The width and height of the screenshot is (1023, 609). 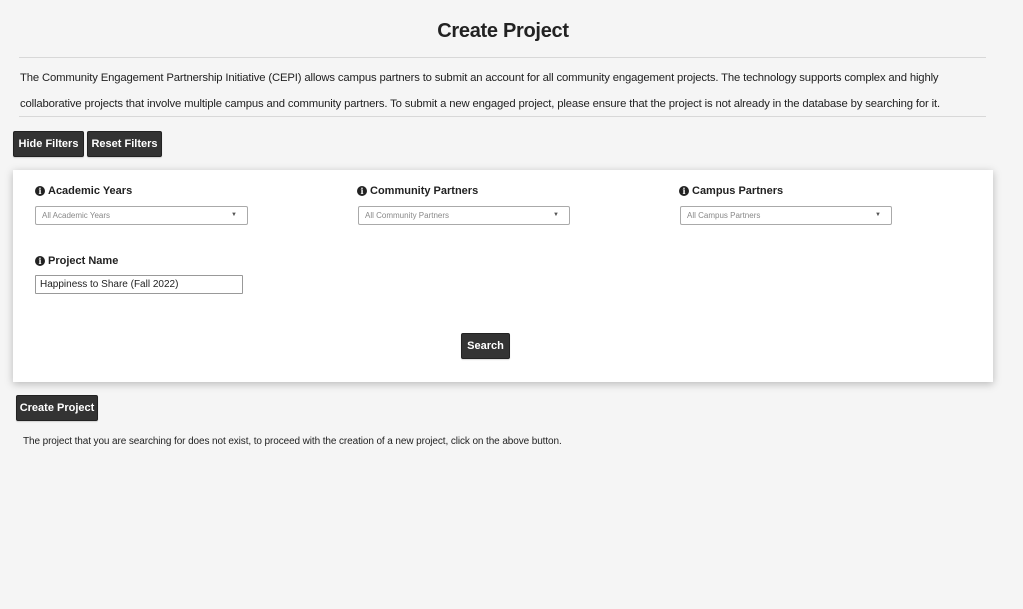 I want to click on community-partners-label-text: Community Partners, so click(x=424, y=191).